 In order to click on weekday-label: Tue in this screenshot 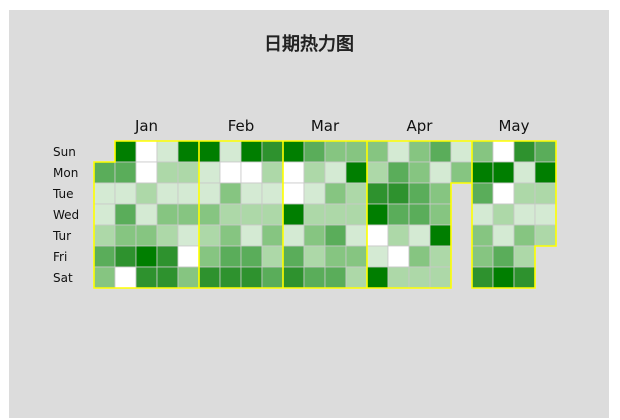, I will do `click(63, 194)`.